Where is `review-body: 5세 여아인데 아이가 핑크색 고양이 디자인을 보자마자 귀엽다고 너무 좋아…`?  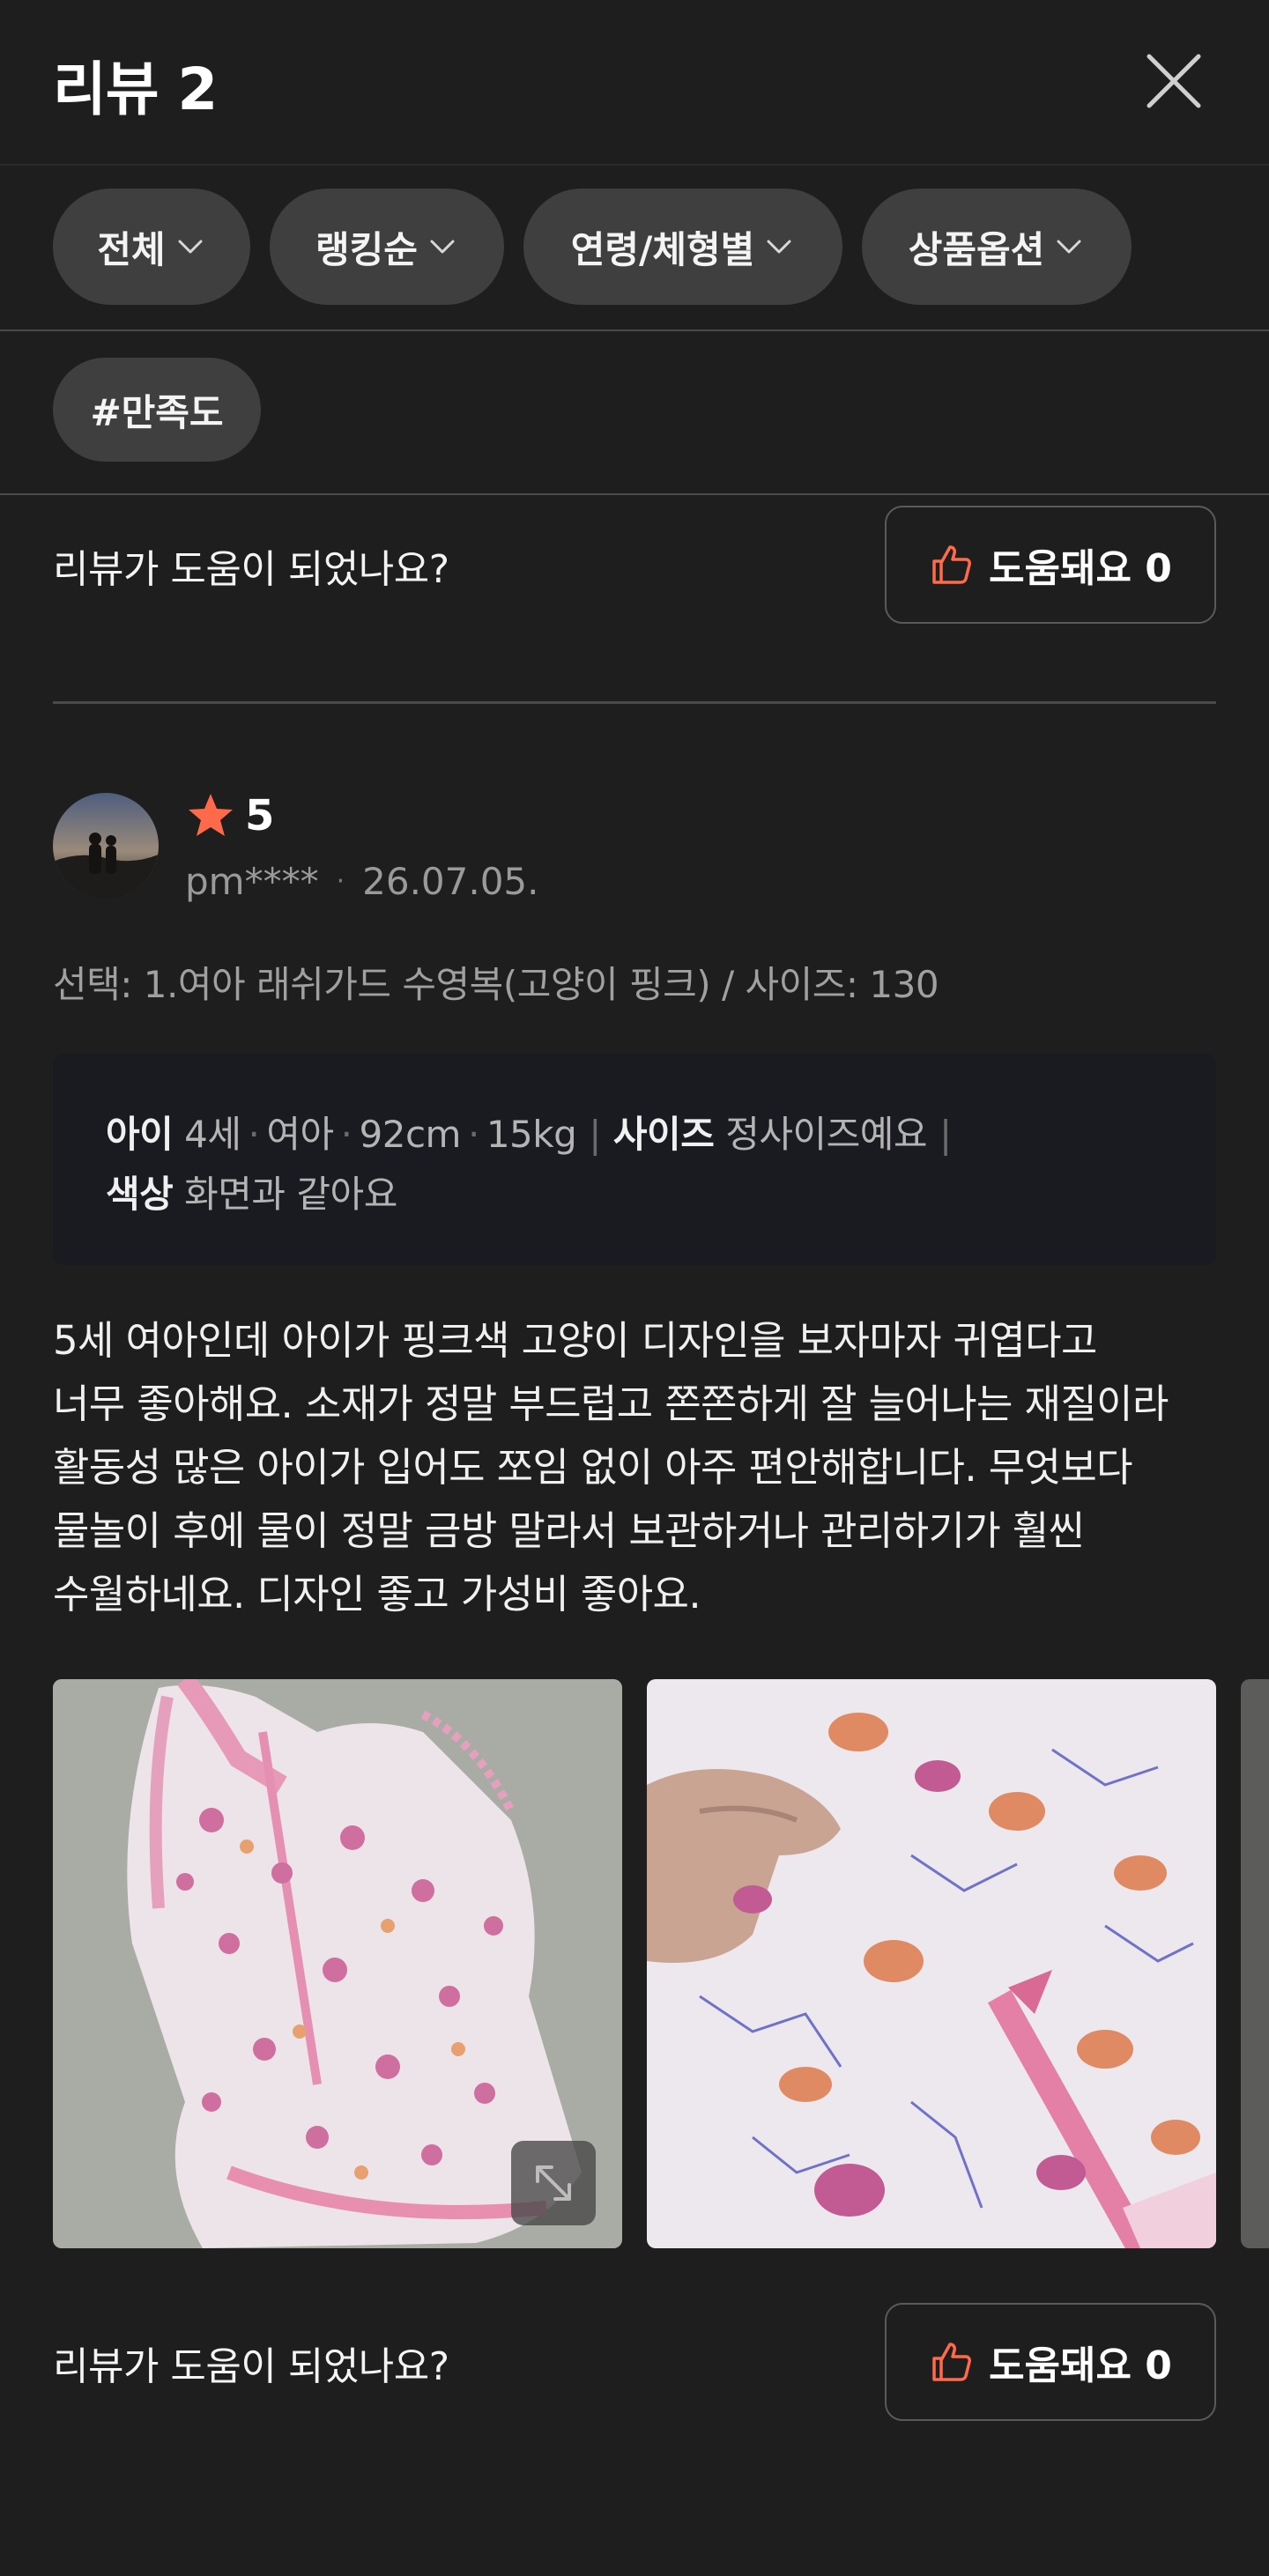
review-body: 5세 여아인데 아이가 핑크색 고양이 디자인을 보자마자 귀엽다고 너무 좋아… is located at coordinates (639, 1468).